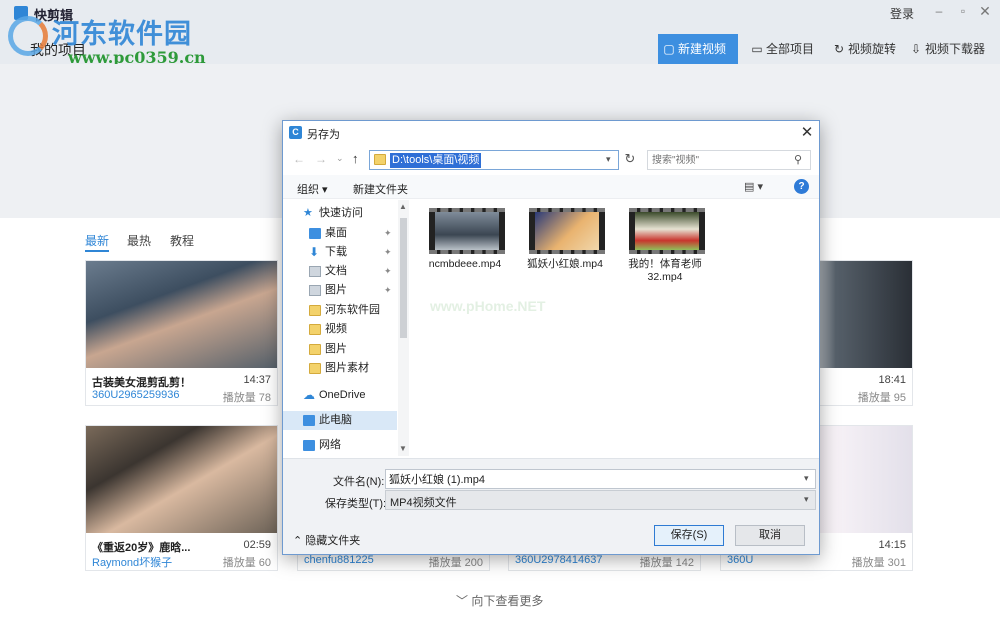  What do you see at coordinates (309, 445) in the screenshot?
I see `network-icon` at bounding box center [309, 445].